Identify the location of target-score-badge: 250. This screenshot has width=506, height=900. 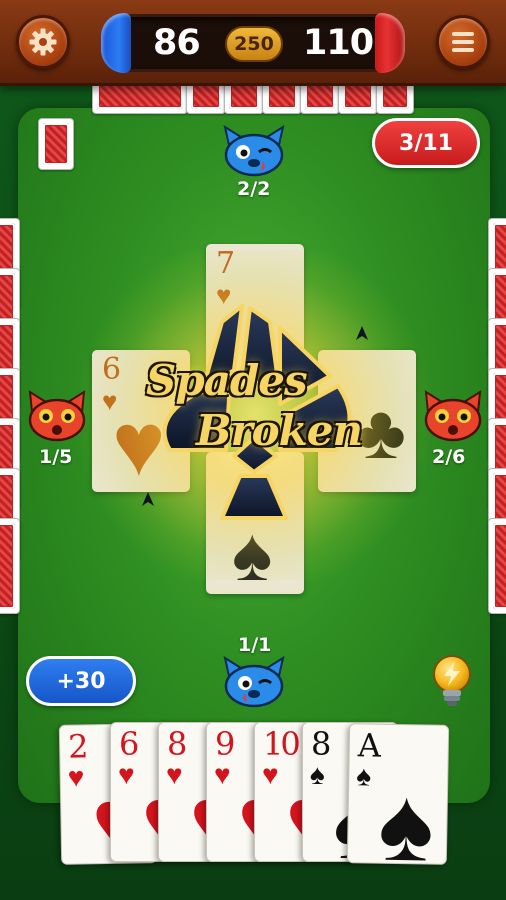
(254, 44).